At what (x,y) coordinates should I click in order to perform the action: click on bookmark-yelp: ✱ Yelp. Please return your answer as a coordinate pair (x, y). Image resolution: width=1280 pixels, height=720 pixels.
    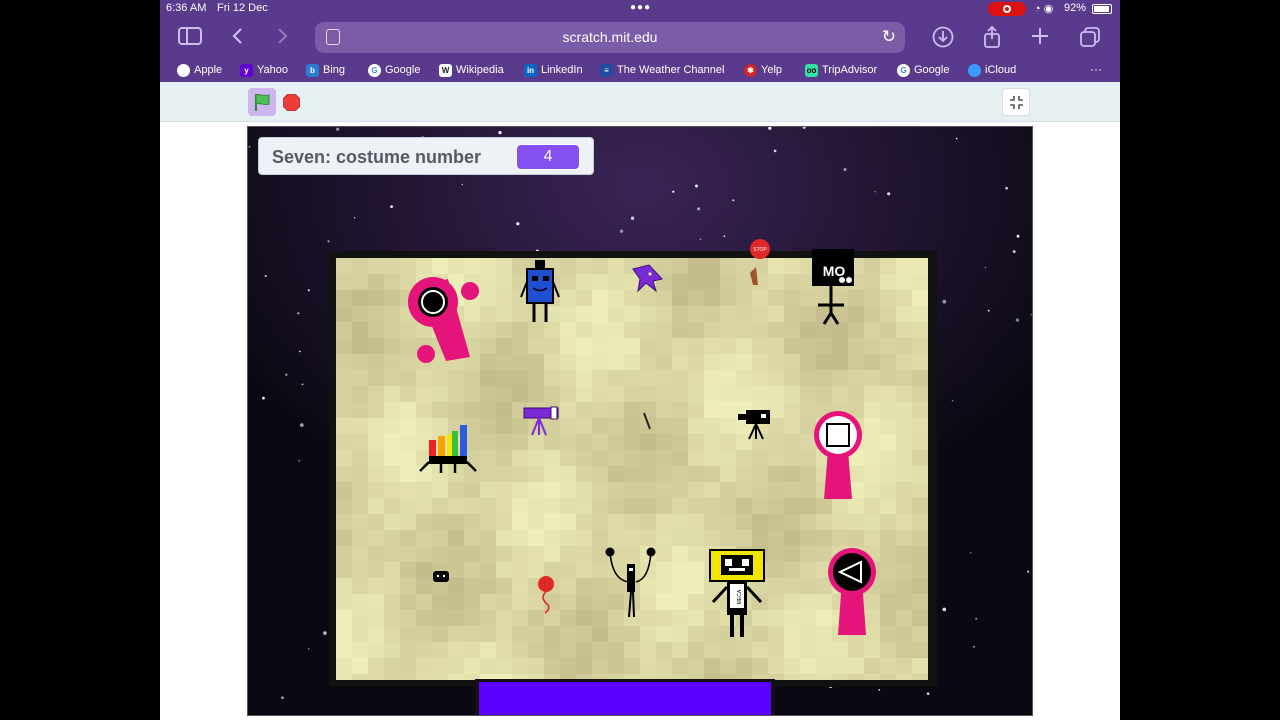
    Looking at the image, I should click on (763, 70).